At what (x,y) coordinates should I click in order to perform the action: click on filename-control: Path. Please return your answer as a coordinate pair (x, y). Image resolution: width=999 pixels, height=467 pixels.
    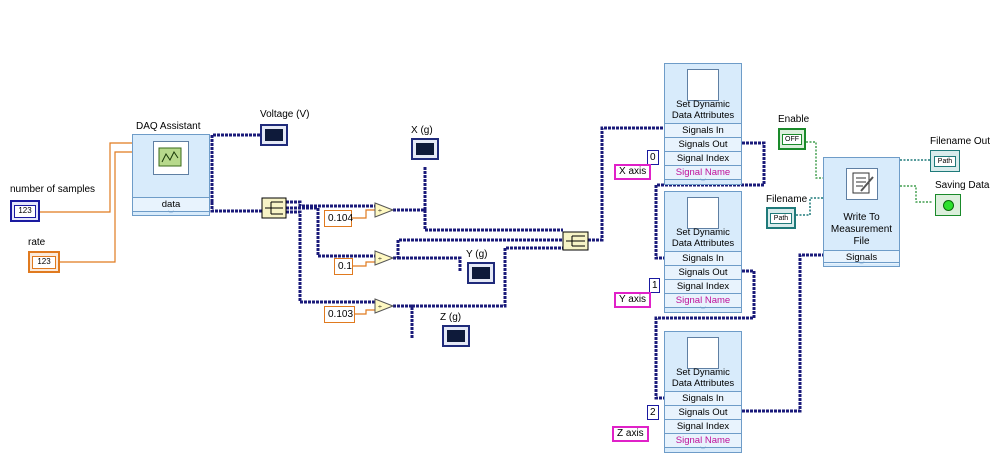
    Looking at the image, I should click on (781, 218).